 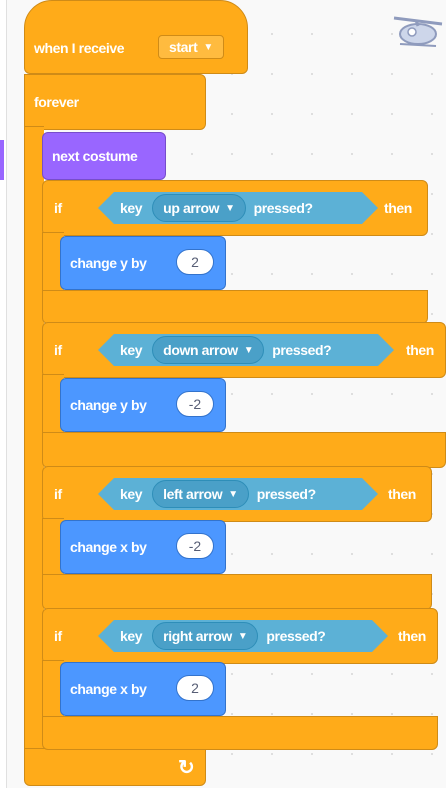 What do you see at coordinates (420, 350) in the screenshot?
I see `then-label-2: then` at bounding box center [420, 350].